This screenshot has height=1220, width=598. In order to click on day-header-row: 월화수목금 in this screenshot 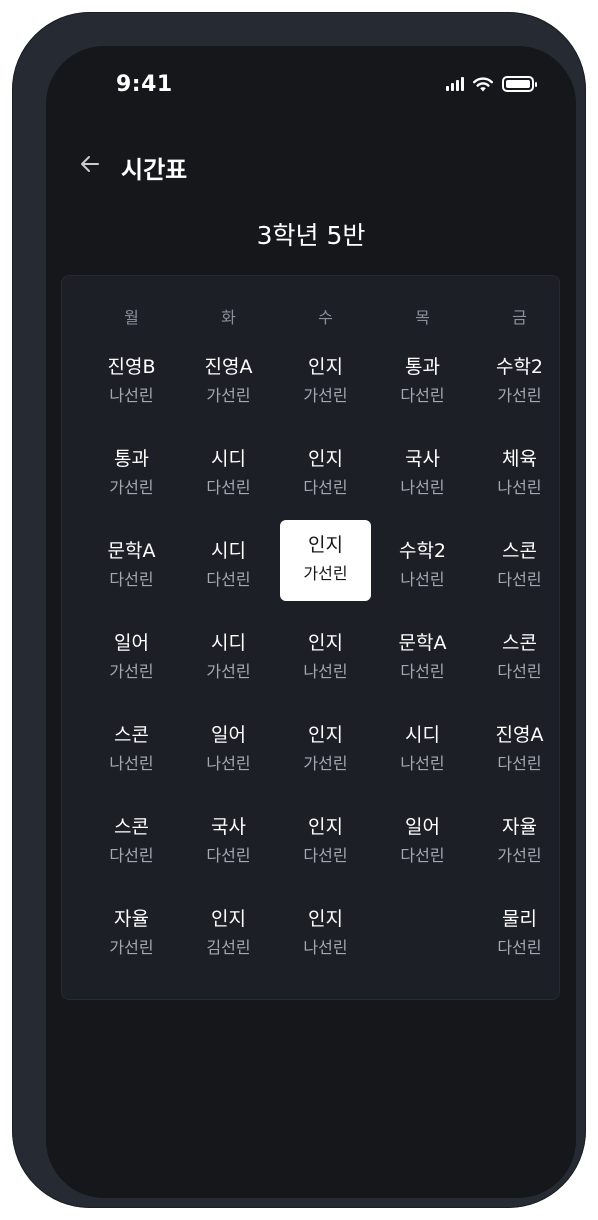, I will do `click(325, 316)`.